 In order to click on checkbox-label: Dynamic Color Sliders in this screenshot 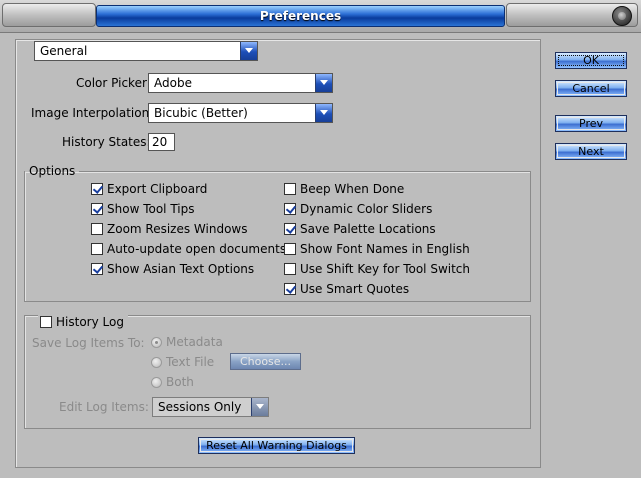, I will do `click(366, 209)`.